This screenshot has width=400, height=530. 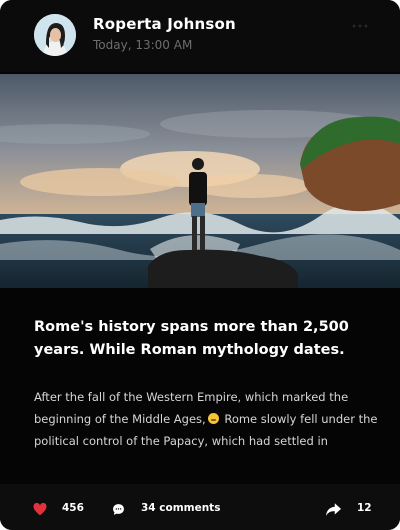 I want to click on emoji-icon, so click(x=213, y=418).